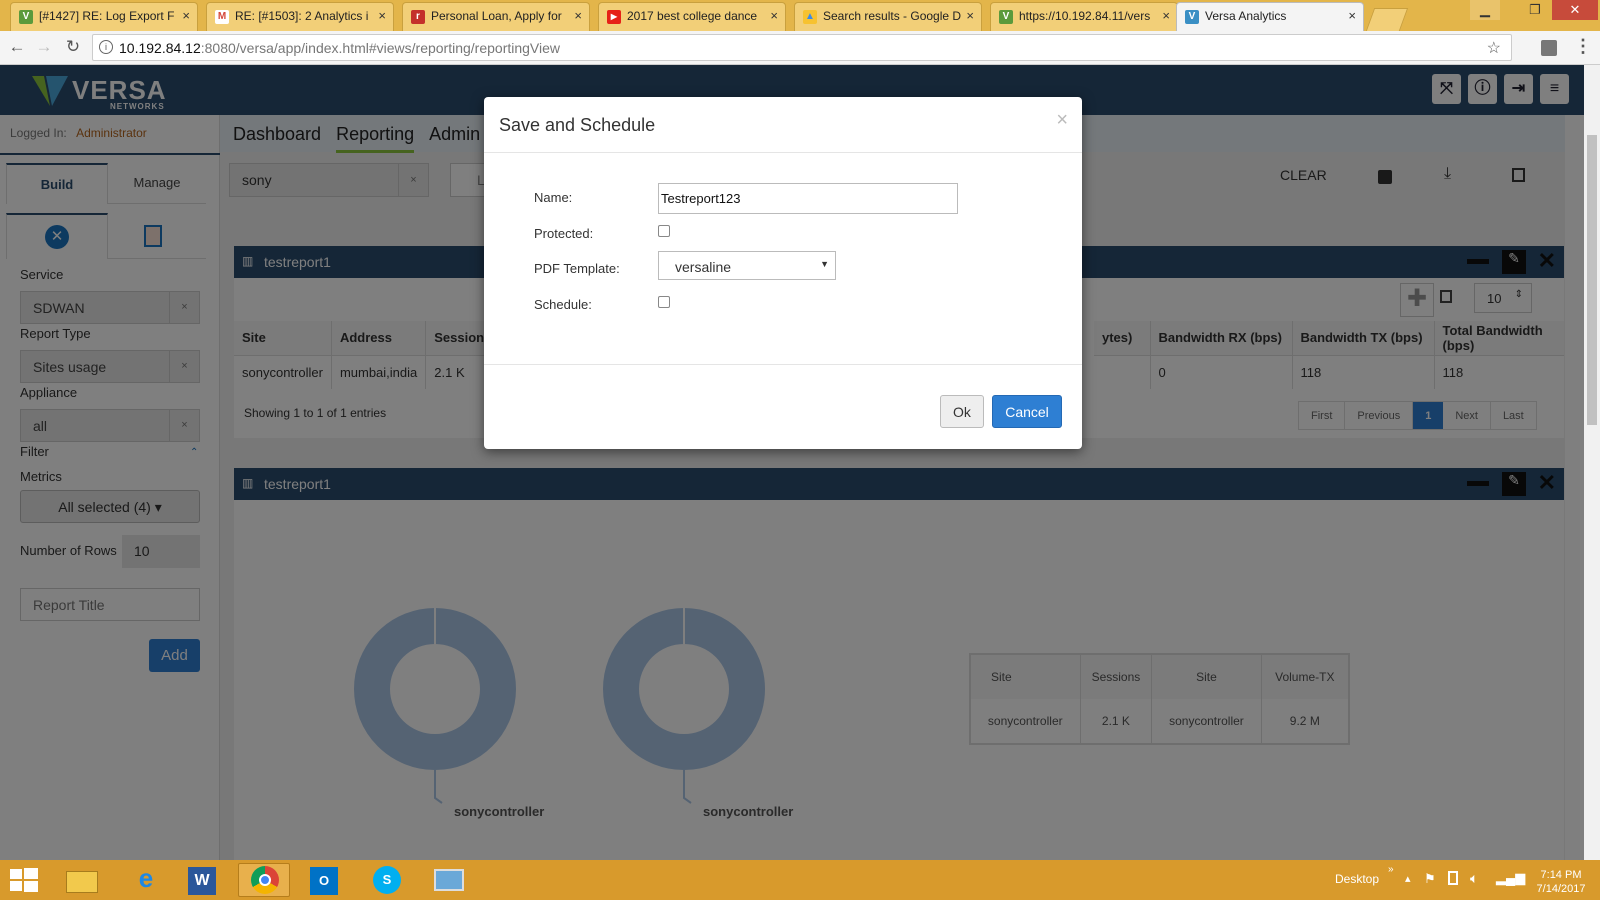 The width and height of the screenshot is (1600, 900). I want to click on chrome-icon, so click(264, 880).